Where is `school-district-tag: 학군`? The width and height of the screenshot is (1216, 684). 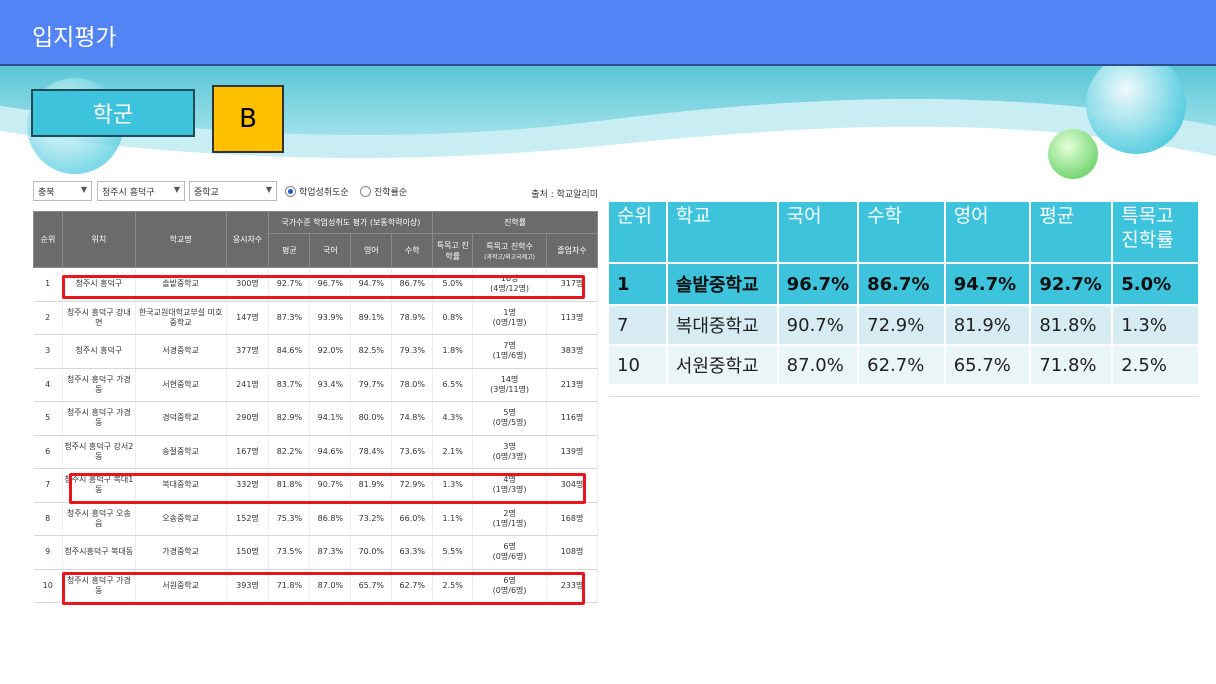 school-district-tag: 학군 is located at coordinates (113, 113).